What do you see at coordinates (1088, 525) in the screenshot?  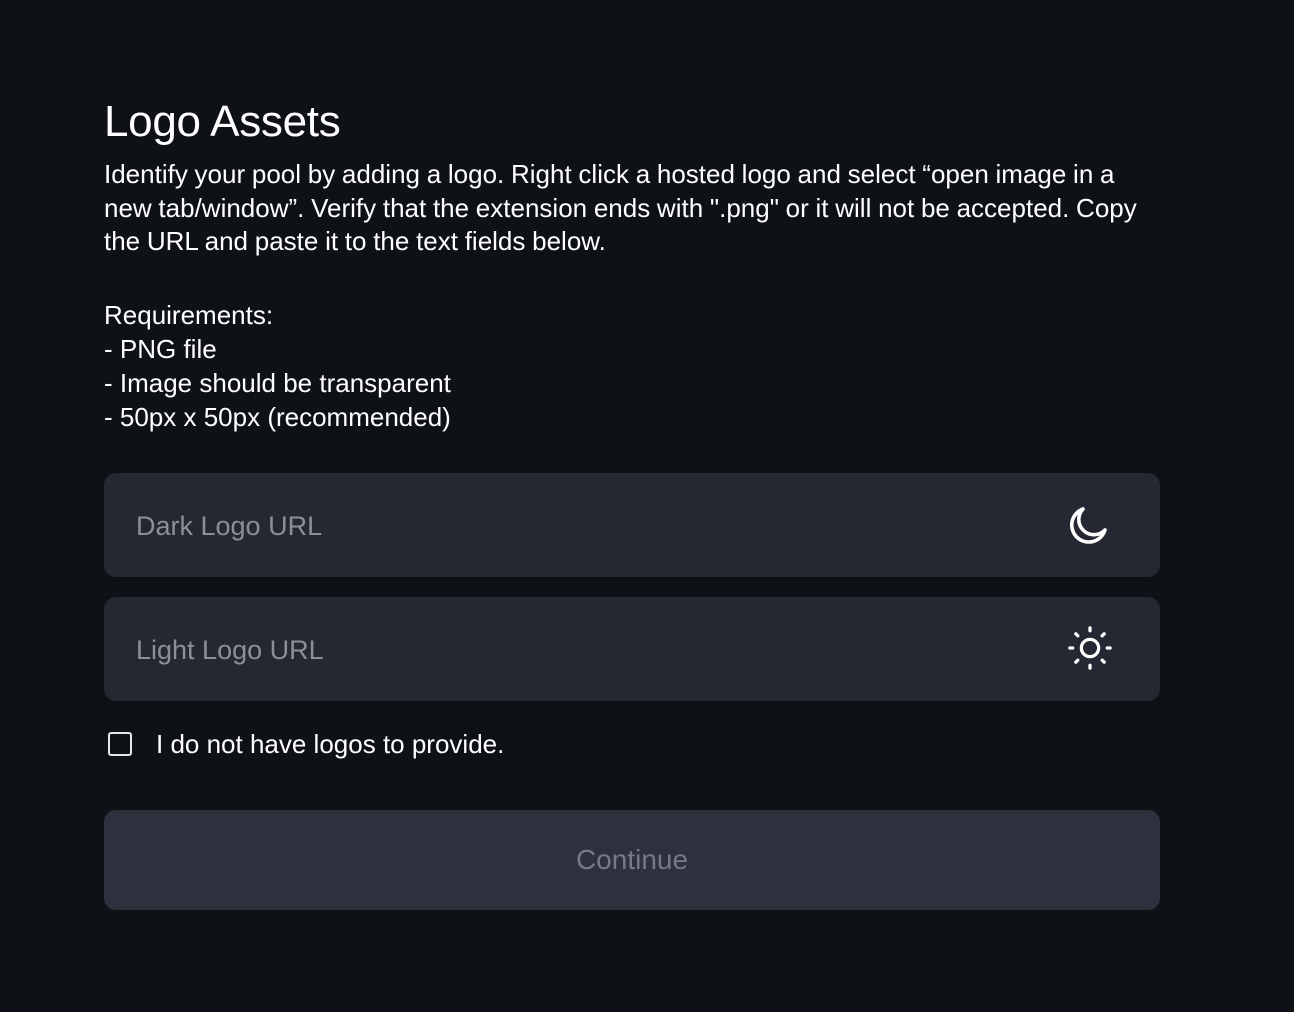 I see `moon-icon` at bounding box center [1088, 525].